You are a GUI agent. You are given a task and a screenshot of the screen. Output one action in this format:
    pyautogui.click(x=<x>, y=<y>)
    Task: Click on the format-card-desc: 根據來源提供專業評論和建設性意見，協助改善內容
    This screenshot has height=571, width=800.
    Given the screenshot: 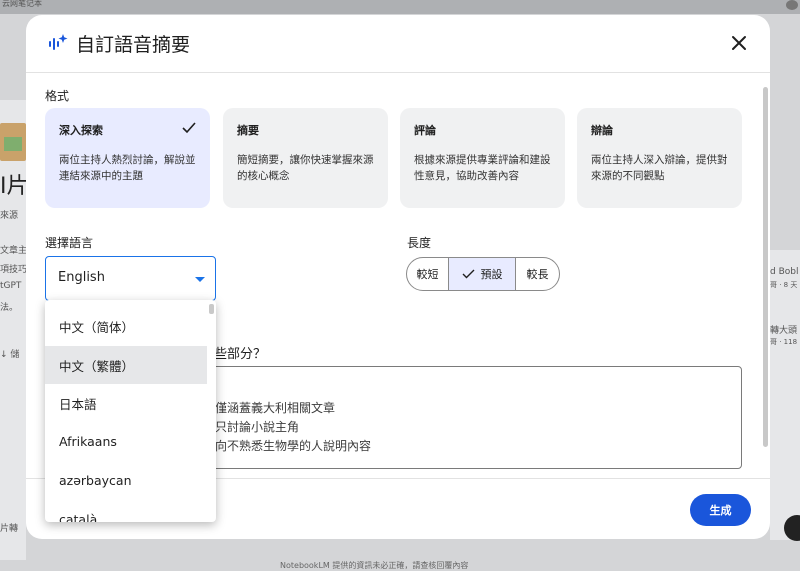 What is the action you would take?
    pyautogui.click(x=482, y=168)
    